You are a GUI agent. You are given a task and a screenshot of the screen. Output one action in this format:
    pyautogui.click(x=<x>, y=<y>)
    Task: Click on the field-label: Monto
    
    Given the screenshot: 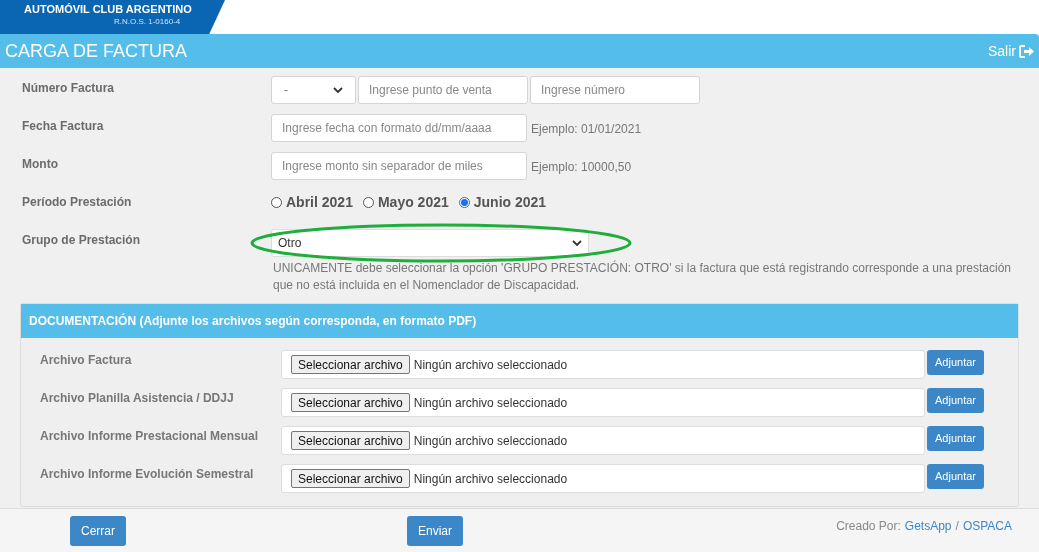 What is the action you would take?
    pyautogui.click(x=40, y=164)
    